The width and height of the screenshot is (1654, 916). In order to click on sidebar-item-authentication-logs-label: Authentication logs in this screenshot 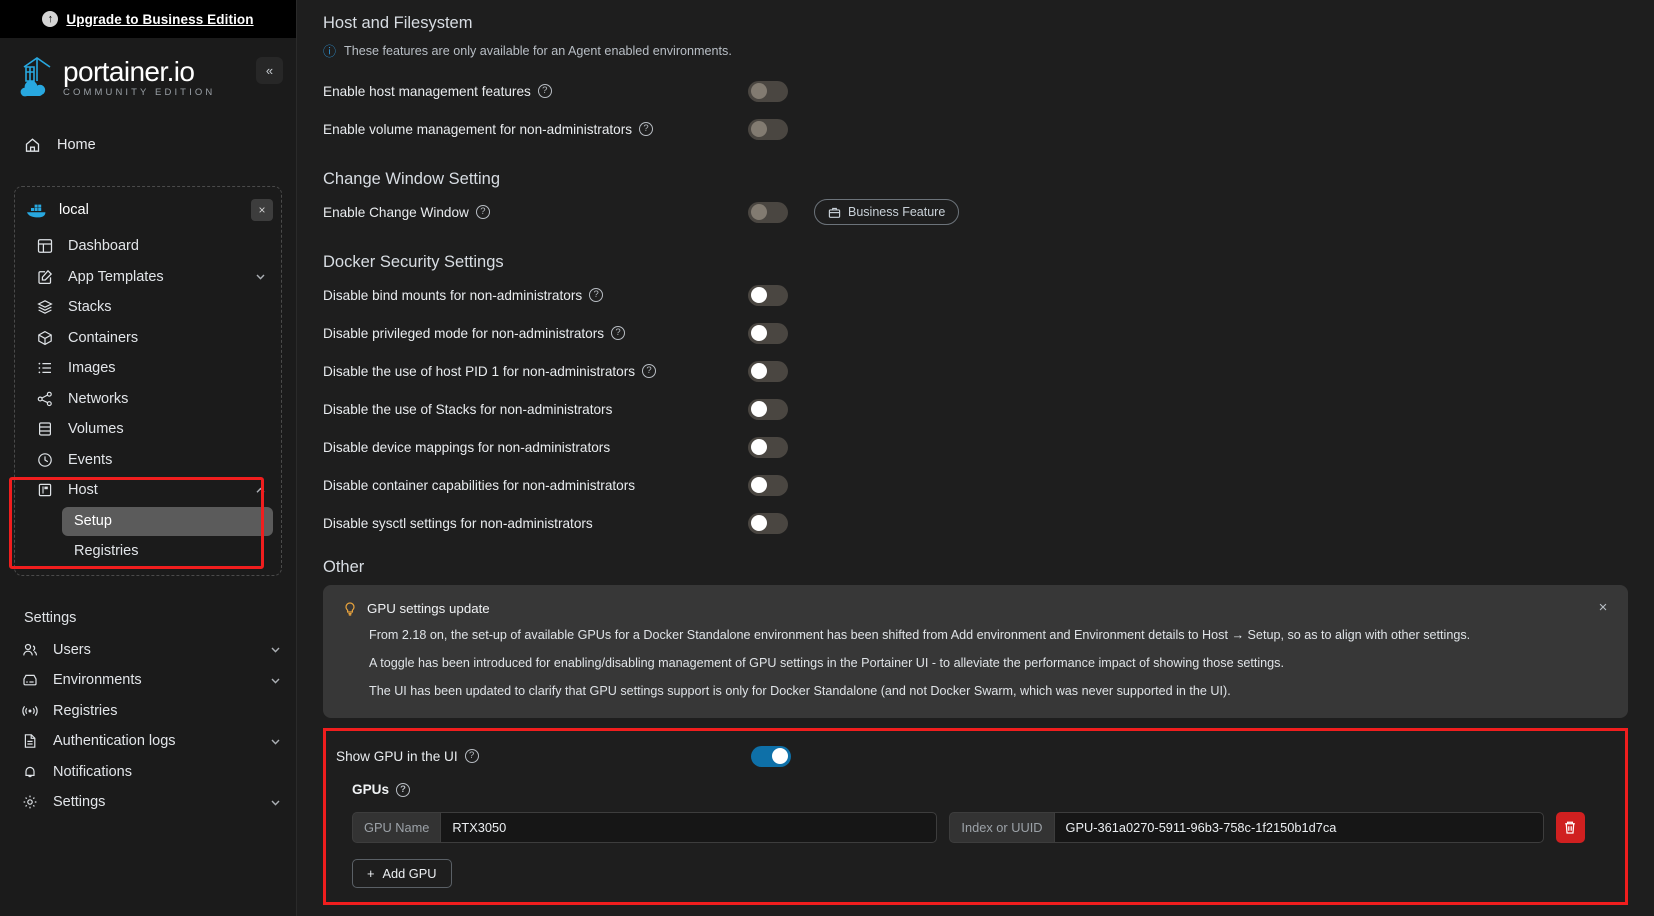, I will do `click(114, 741)`.